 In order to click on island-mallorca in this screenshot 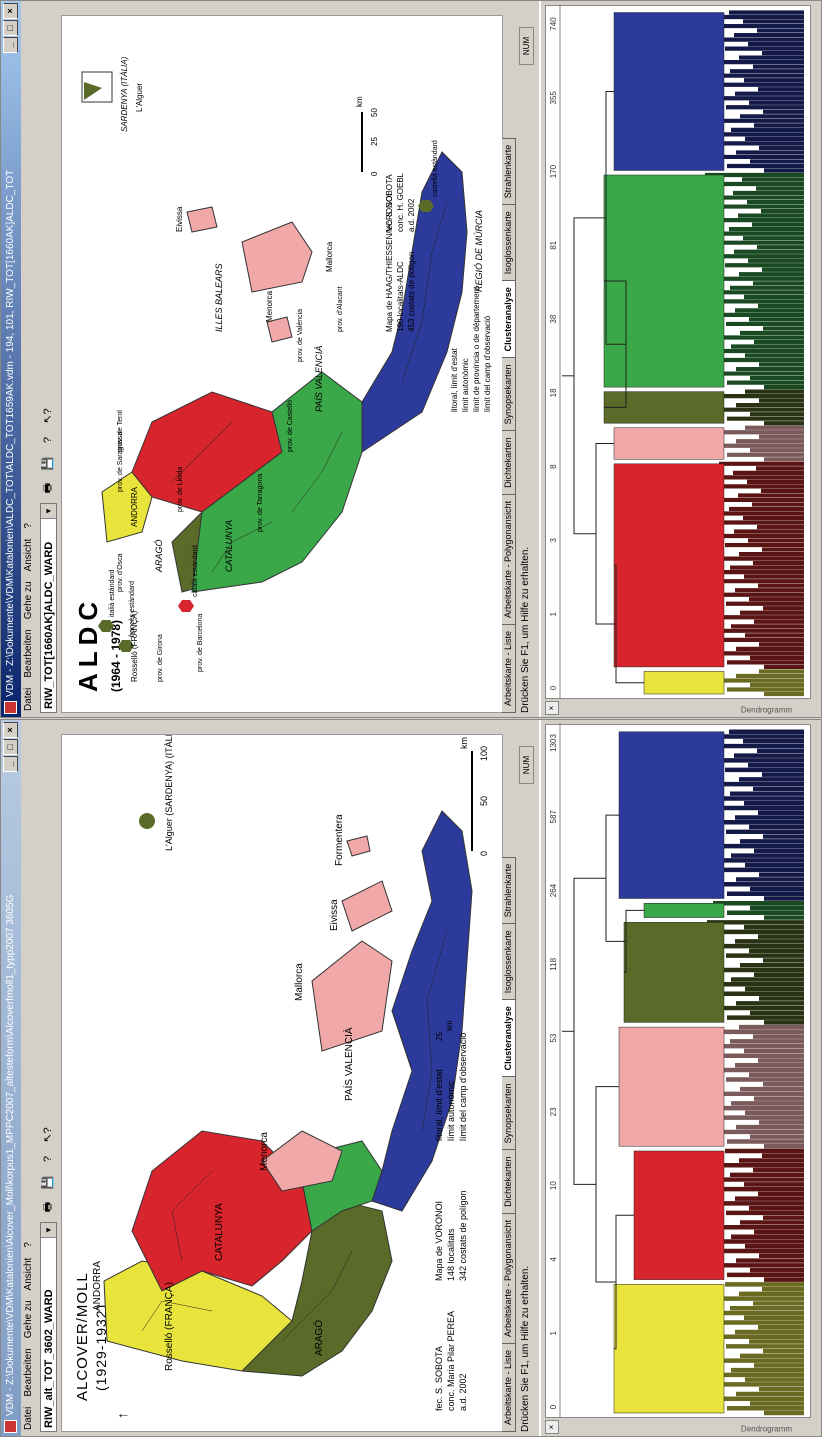, I will do `click(277, 257)`.